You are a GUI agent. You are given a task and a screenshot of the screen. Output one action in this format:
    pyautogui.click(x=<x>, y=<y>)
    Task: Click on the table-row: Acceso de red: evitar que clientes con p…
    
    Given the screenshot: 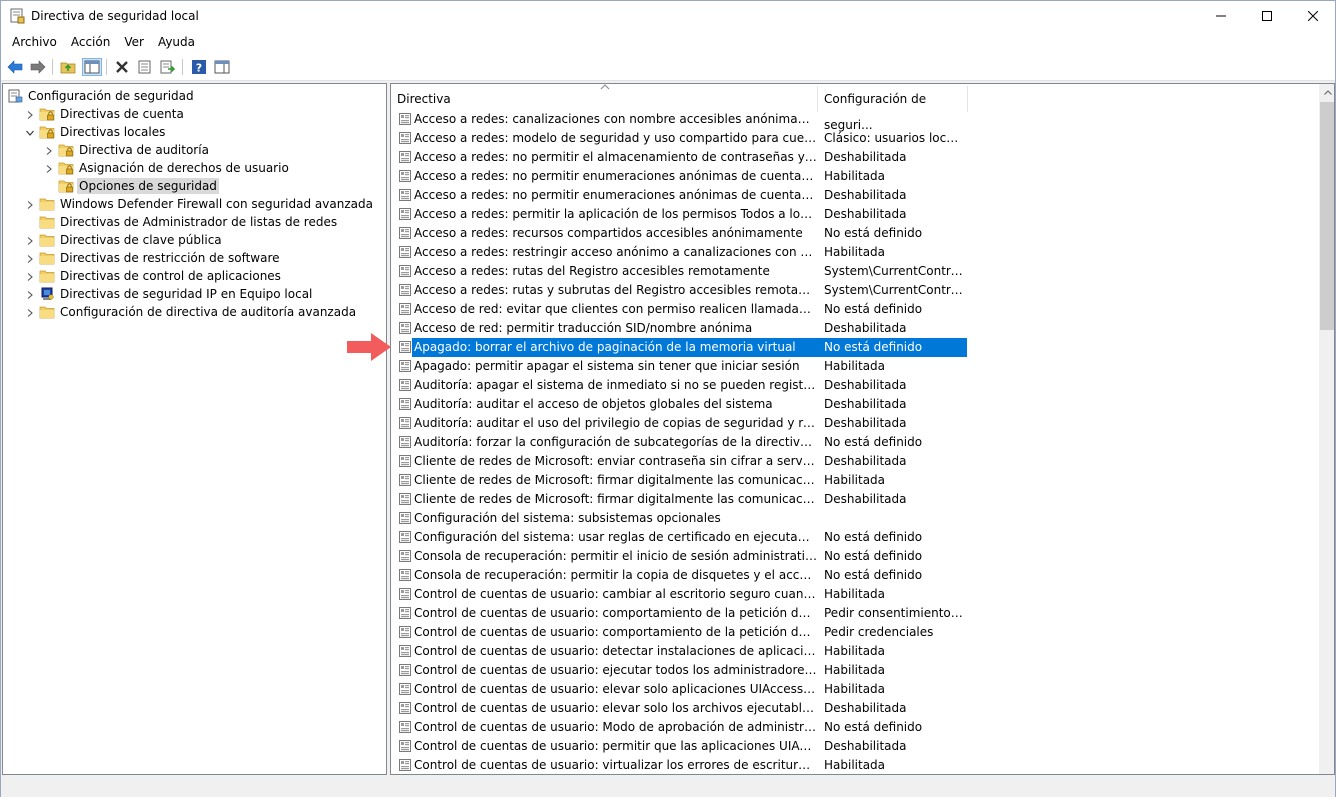 What is the action you would take?
    pyautogui.click(x=855, y=309)
    